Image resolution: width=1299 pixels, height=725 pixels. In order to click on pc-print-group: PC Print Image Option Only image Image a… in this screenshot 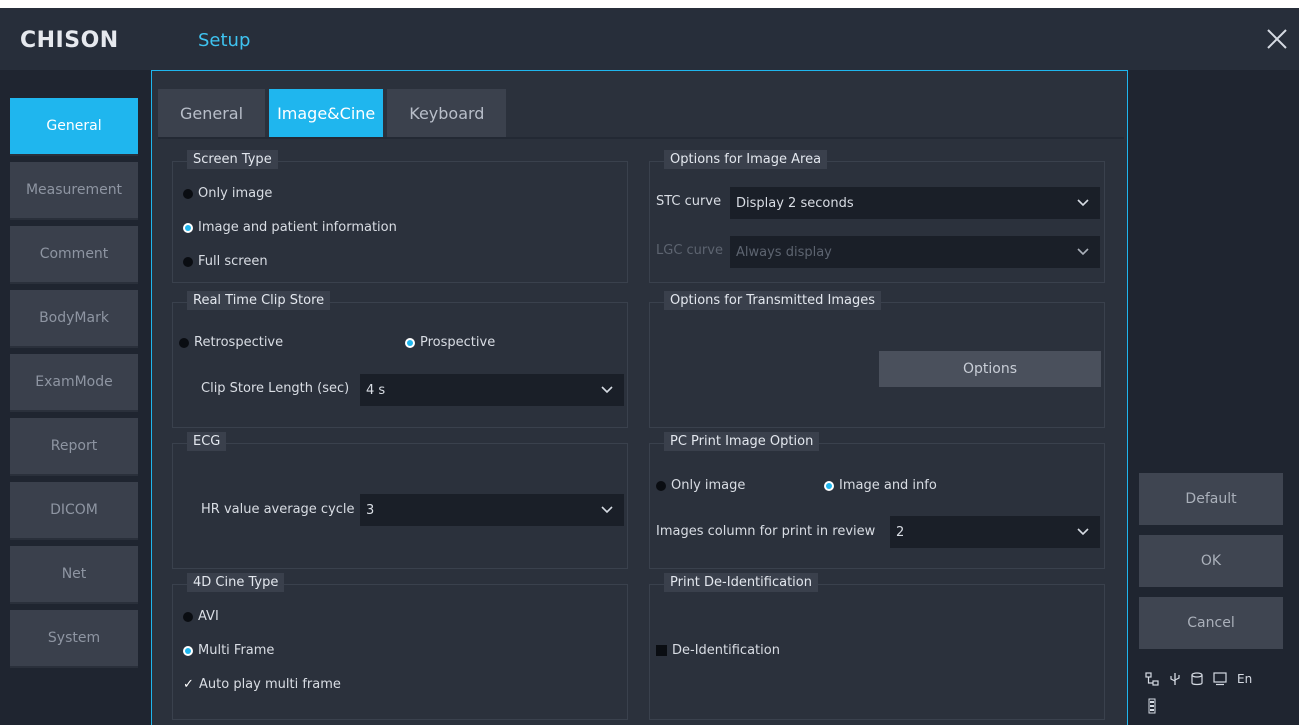, I will do `click(877, 500)`.